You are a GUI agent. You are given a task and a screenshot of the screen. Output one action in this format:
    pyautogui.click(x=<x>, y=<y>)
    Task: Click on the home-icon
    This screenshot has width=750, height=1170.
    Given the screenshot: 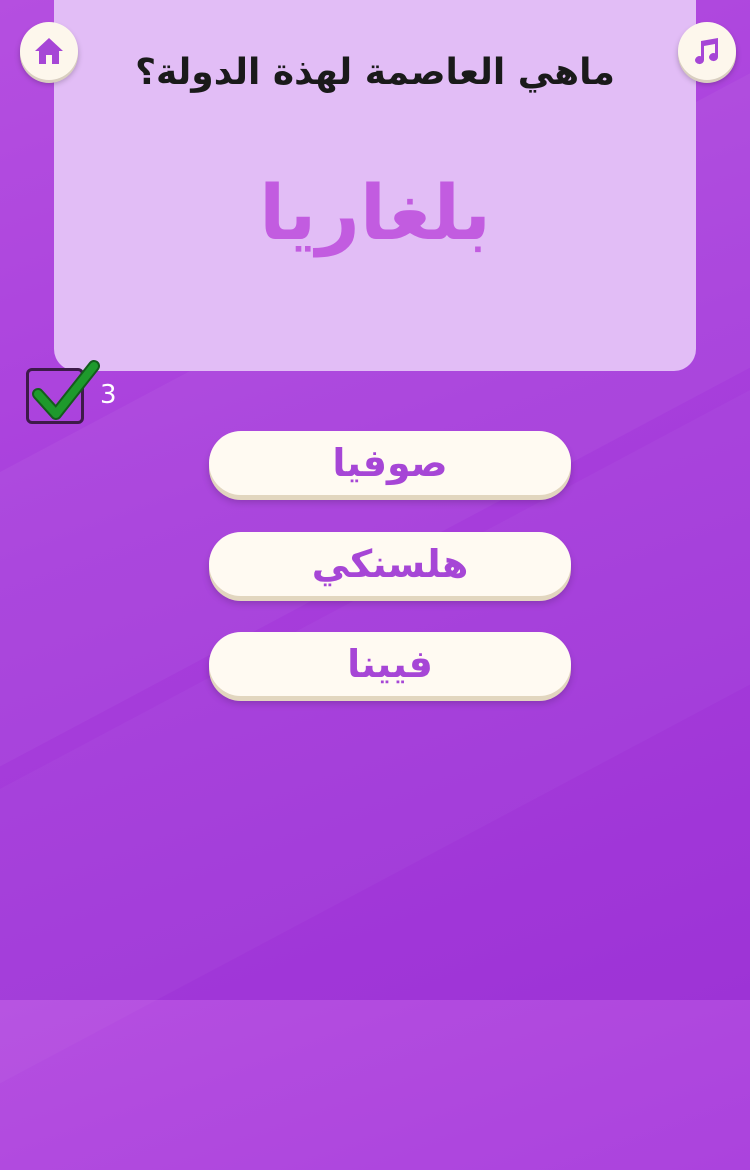 What is the action you would take?
    pyautogui.click(x=49, y=51)
    